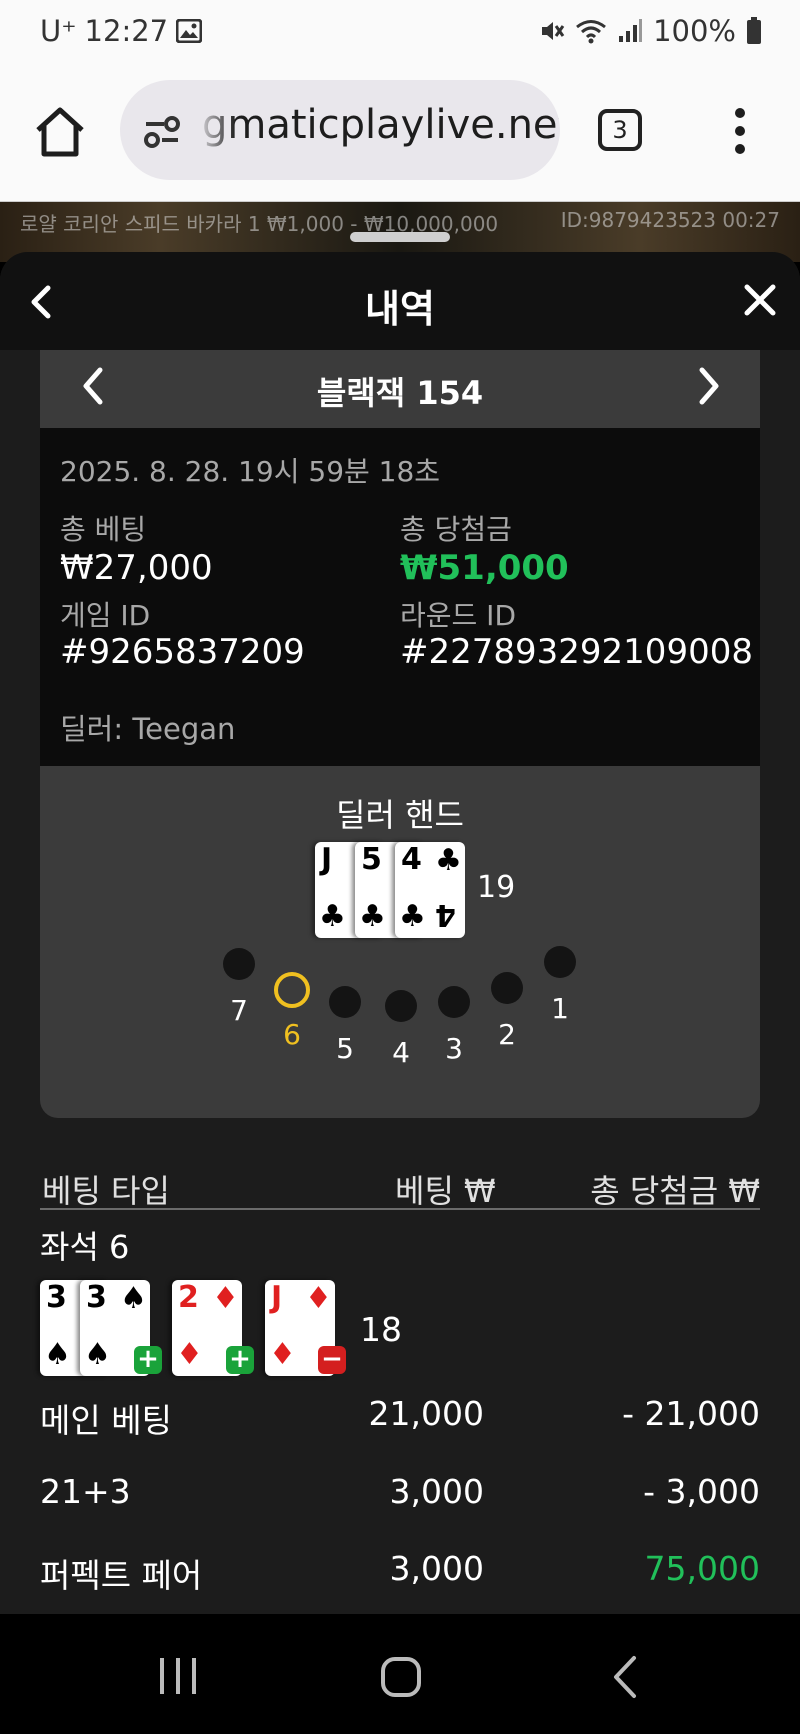  I want to click on browser-toolbar: gmaticplaylive.net 3, so click(400, 134).